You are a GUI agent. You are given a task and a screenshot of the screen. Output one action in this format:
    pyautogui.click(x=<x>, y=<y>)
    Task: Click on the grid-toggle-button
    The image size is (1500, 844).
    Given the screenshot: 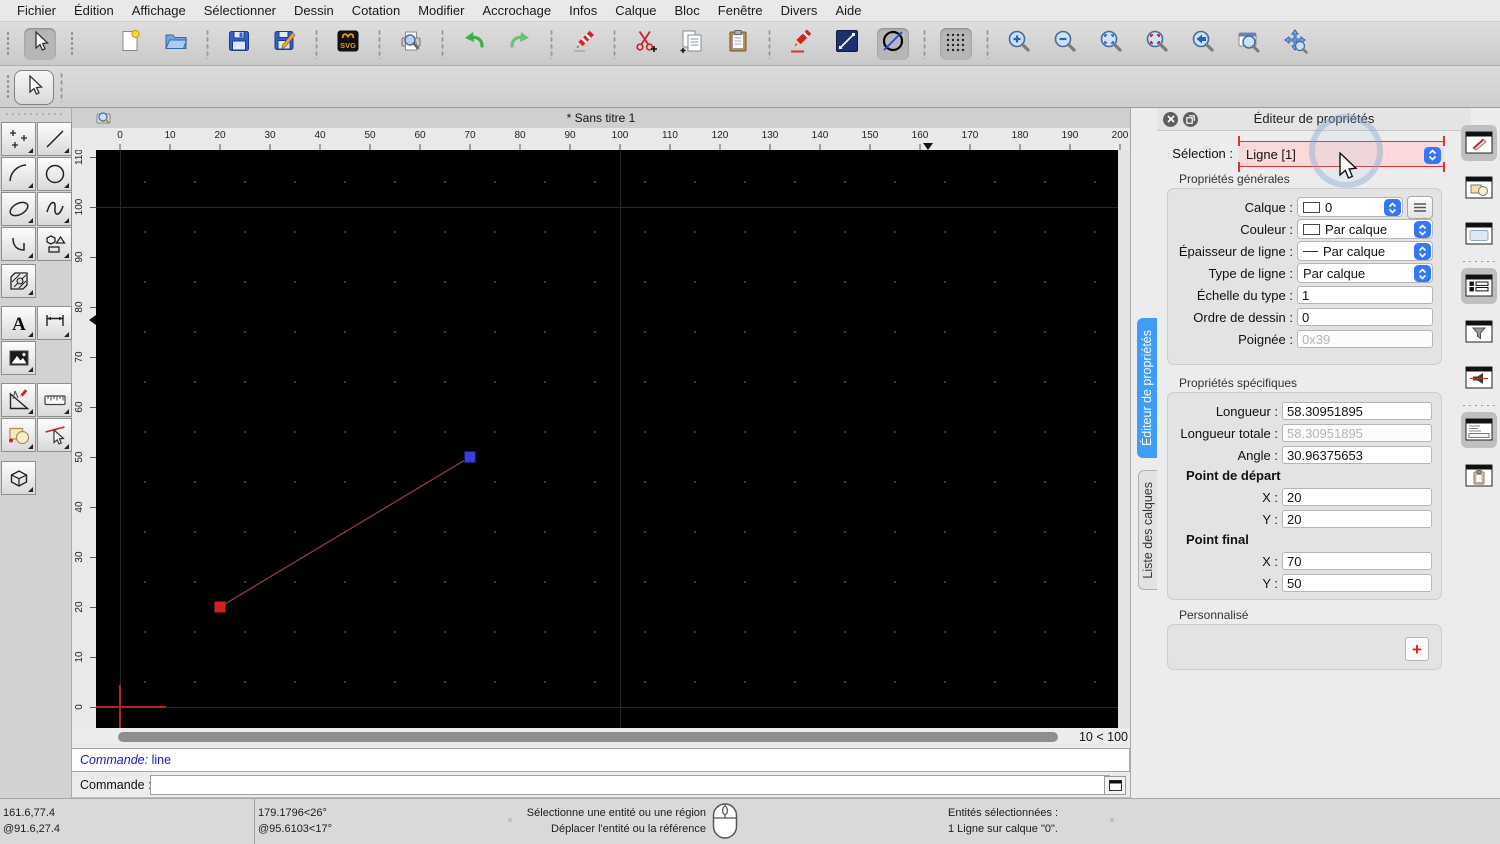 What is the action you would take?
    pyautogui.click(x=956, y=43)
    